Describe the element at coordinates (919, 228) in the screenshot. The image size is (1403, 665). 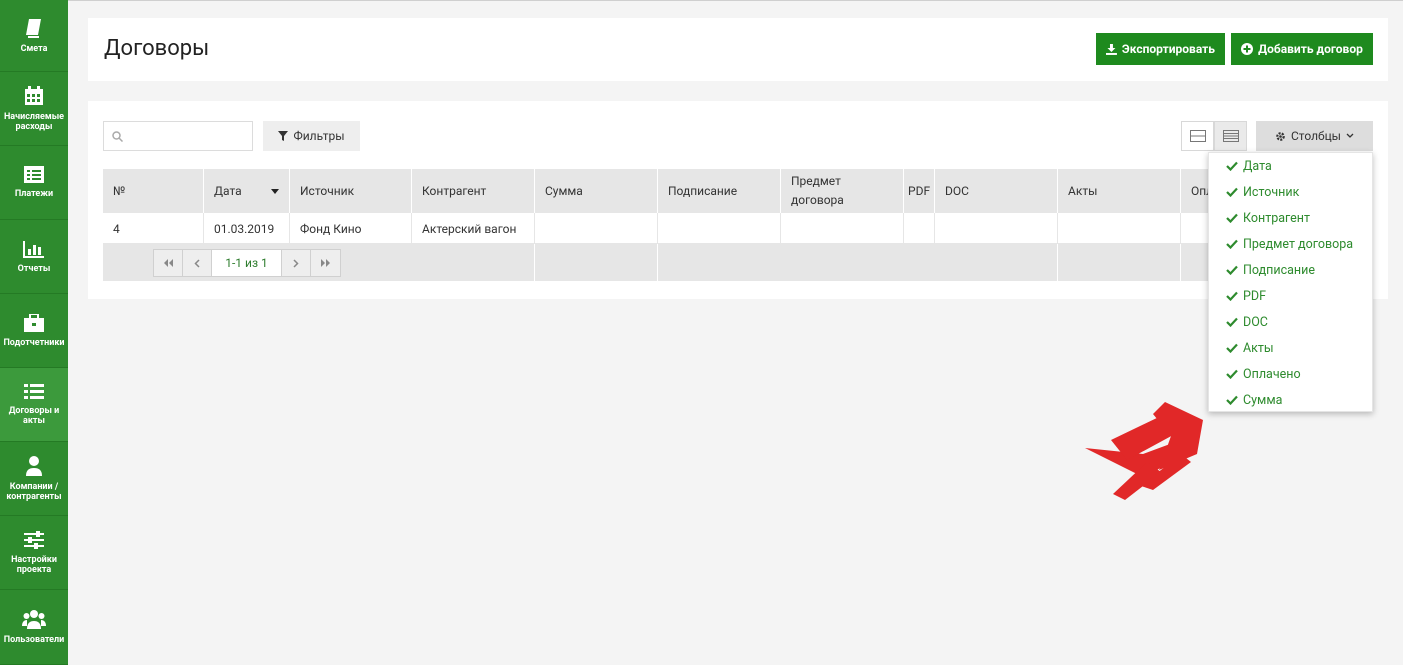
I see `cell-pdf` at that location.